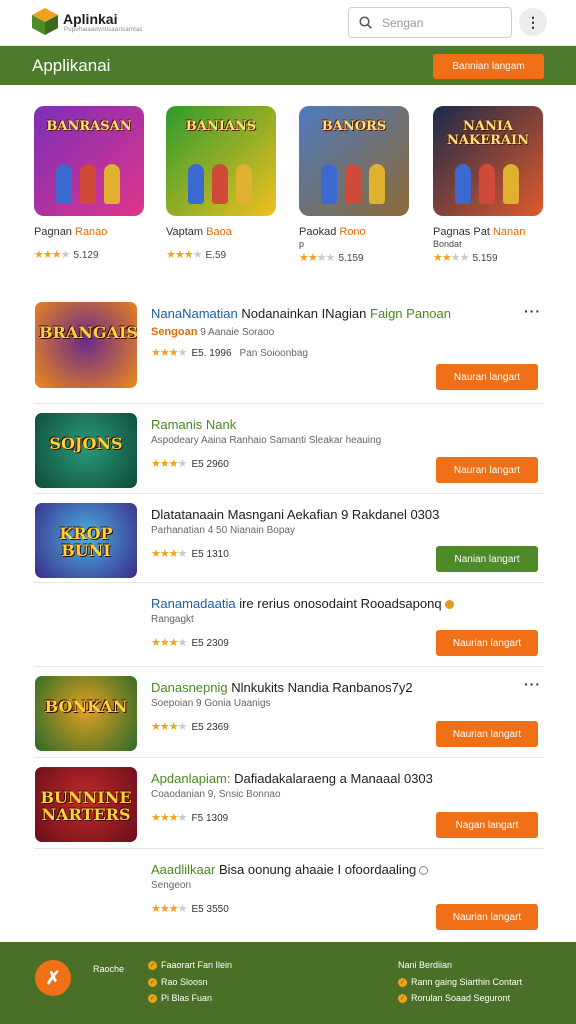  I want to click on app-artwork: BANIANS, so click(221, 161).